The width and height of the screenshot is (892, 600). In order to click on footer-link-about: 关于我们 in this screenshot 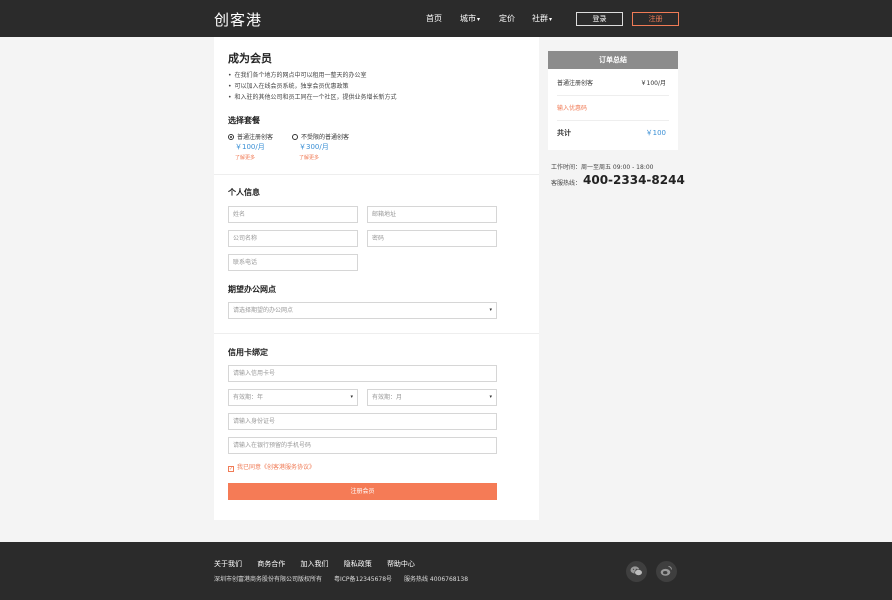, I will do `click(228, 564)`.